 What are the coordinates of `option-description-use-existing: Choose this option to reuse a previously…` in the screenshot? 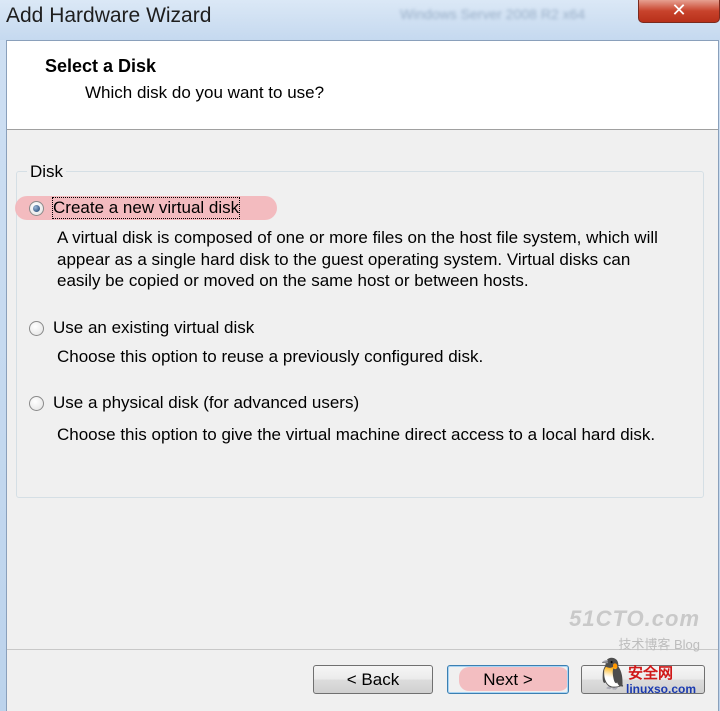 It's located at (270, 356).